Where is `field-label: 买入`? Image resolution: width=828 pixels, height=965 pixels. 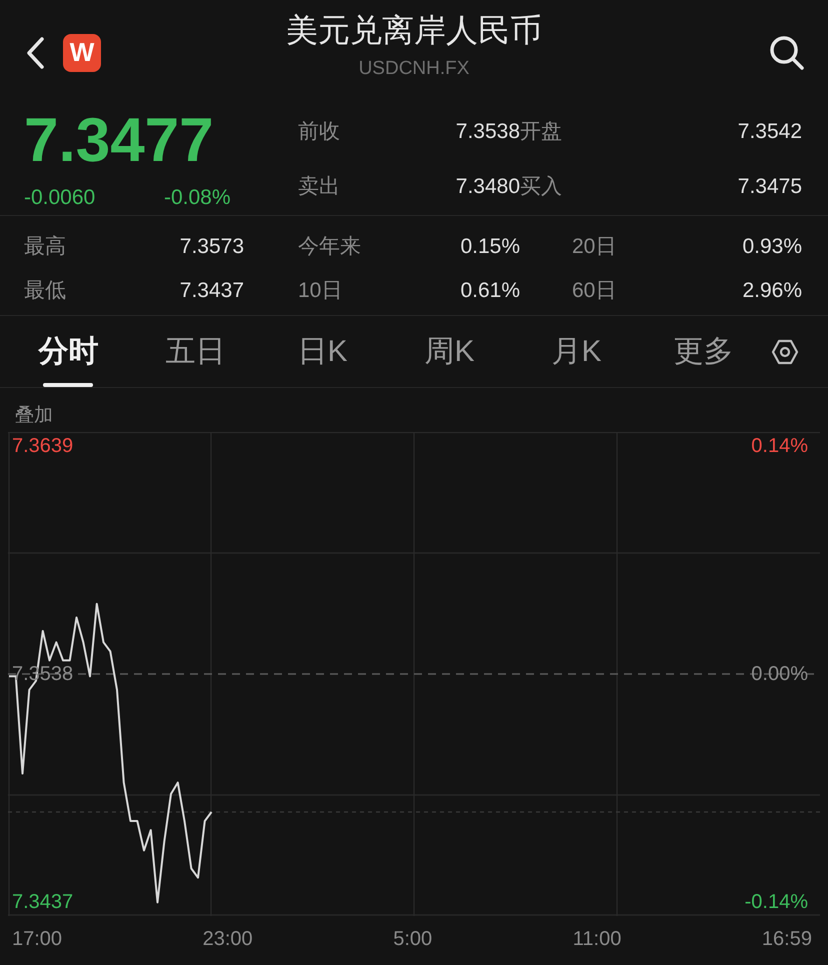 field-label: 买入 is located at coordinates (541, 187).